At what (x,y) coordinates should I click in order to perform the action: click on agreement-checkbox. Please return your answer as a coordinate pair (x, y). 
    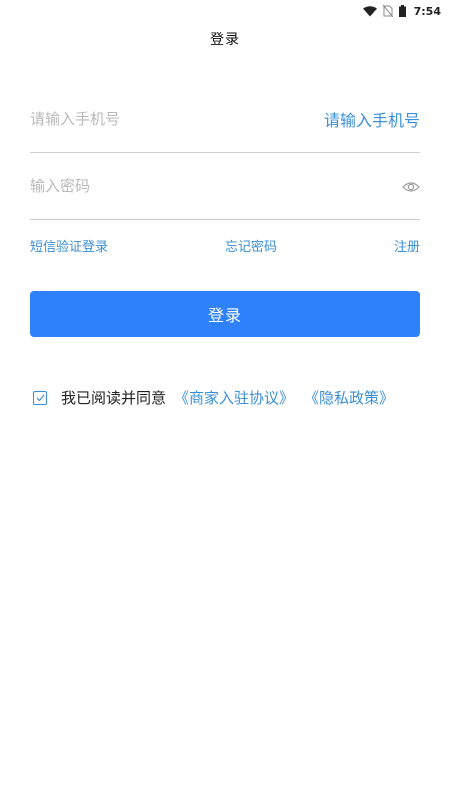
    Looking at the image, I should click on (40, 397).